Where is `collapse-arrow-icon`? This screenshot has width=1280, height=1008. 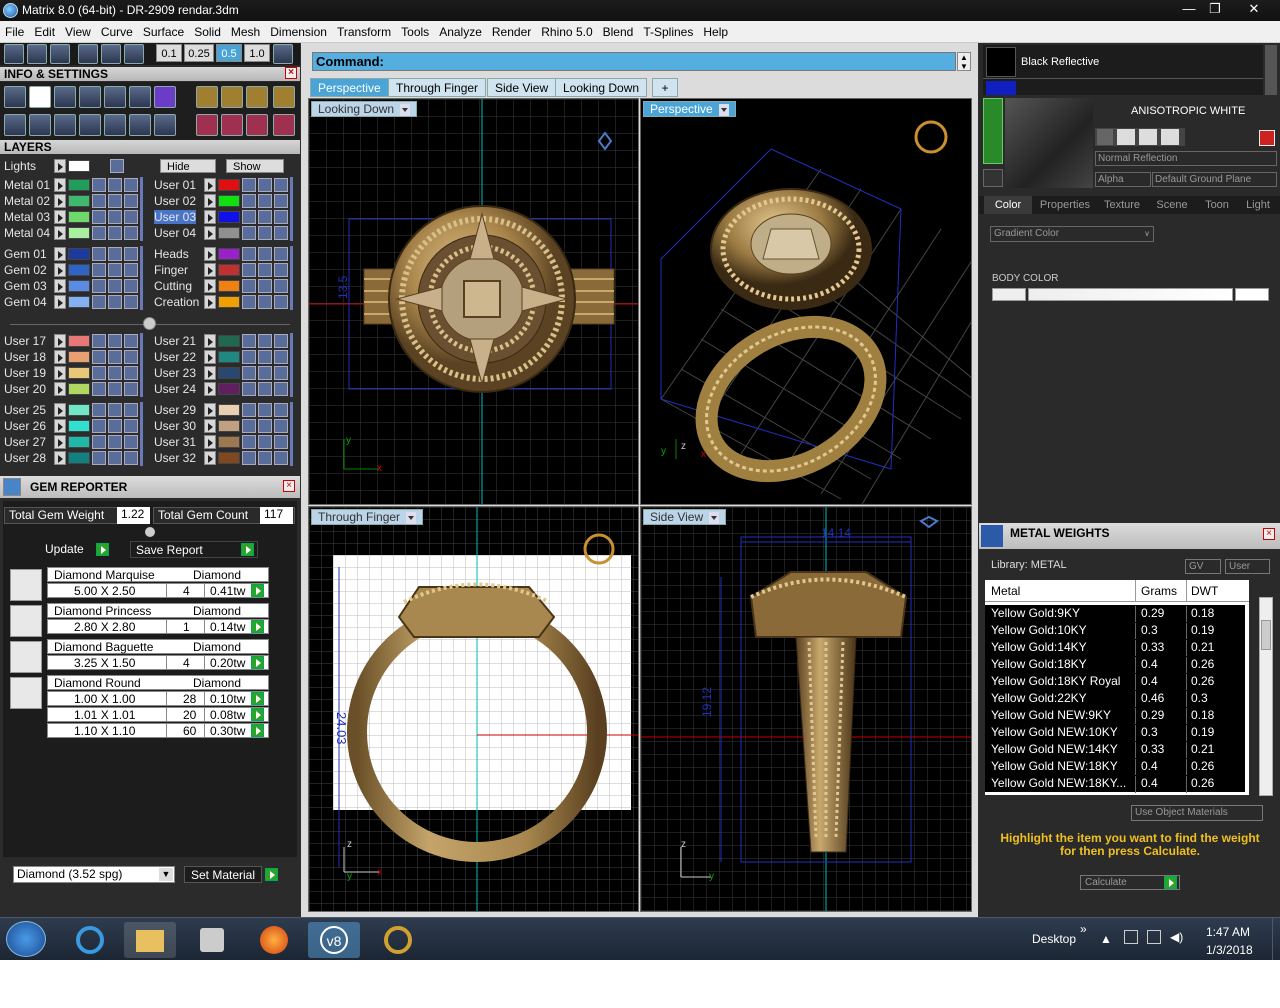
collapse-arrow-icon is located at coordinates (149, 323).